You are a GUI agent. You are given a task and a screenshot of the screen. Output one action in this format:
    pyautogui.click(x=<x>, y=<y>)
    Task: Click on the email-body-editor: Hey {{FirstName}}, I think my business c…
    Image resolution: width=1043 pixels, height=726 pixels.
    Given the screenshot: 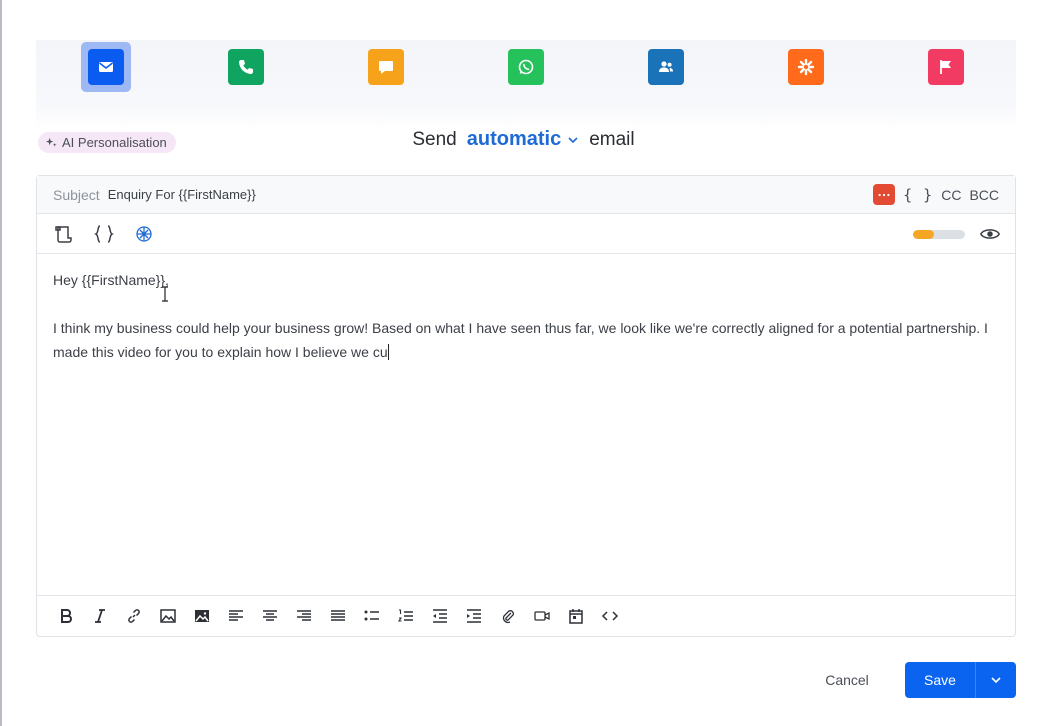 What is the action you would take?
    pyautogui.click(x=523, y=328)
    